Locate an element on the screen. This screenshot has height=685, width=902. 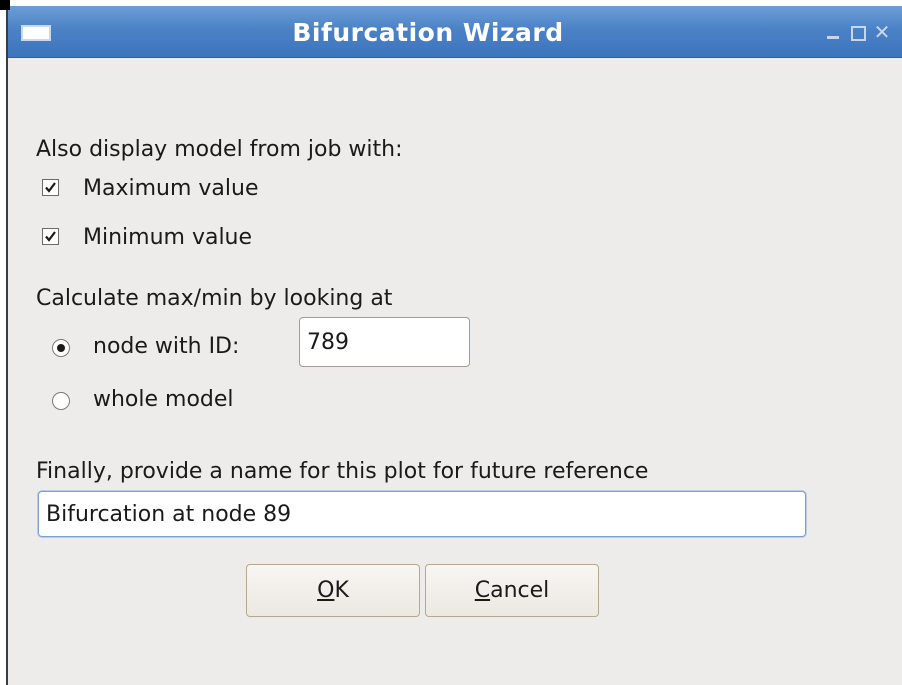
cancel-mnemonic: C is located at coordinates (482, 590).